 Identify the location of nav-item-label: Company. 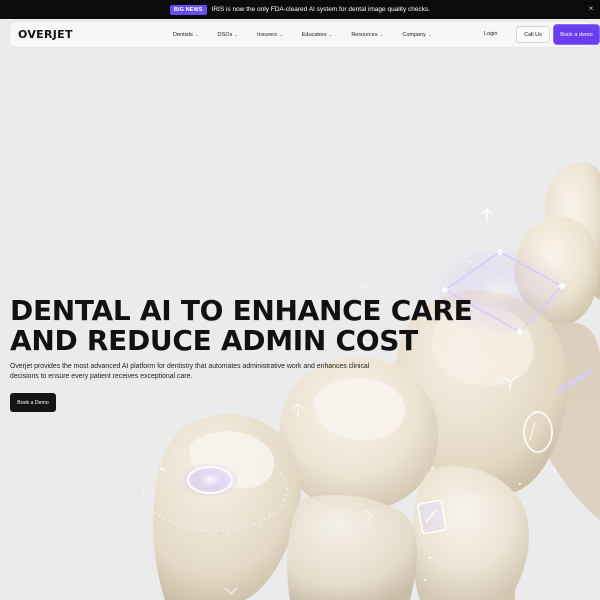
(414, 34).